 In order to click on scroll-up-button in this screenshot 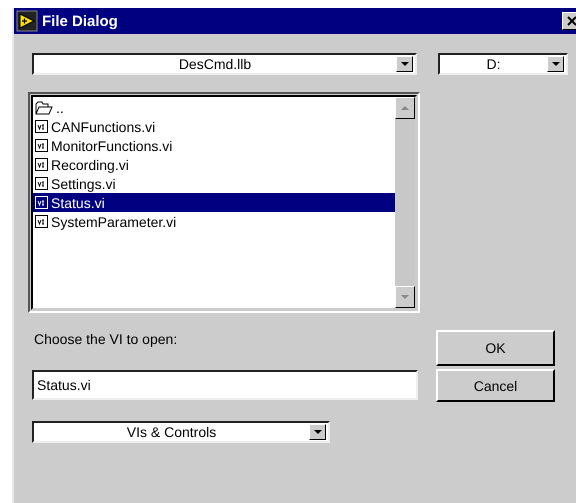, I will do `click(405, 108)`.